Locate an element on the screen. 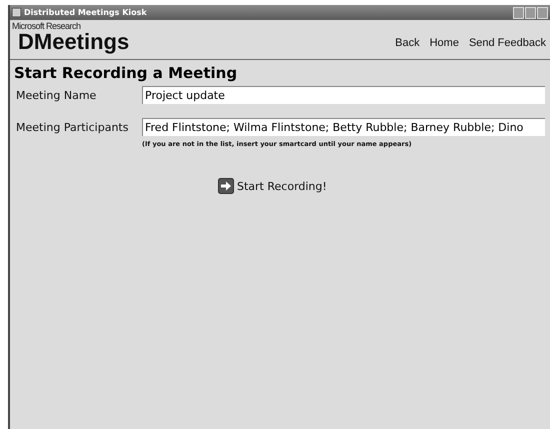 The image size is (550, 429). close-button is located at coordinates (542, 12).